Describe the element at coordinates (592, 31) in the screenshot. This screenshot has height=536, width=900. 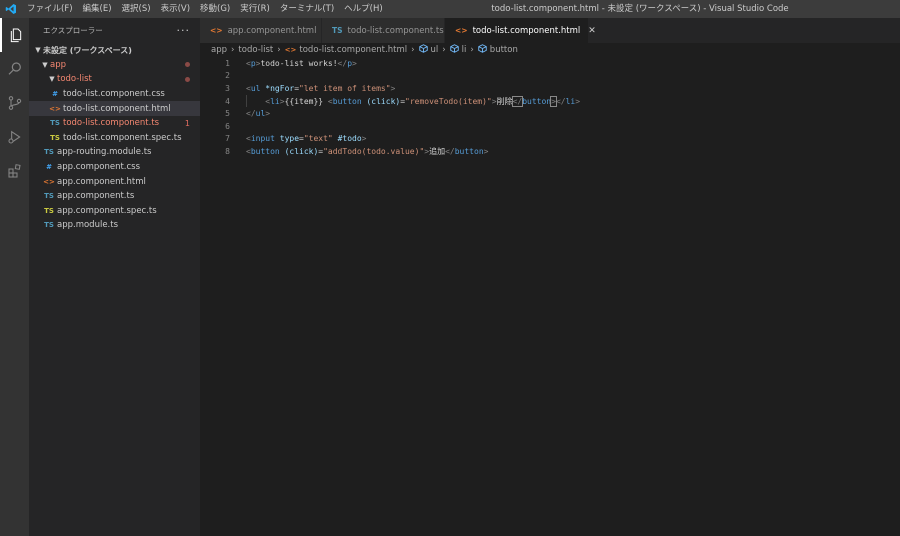
I see `close-icon: ✕` at that location.